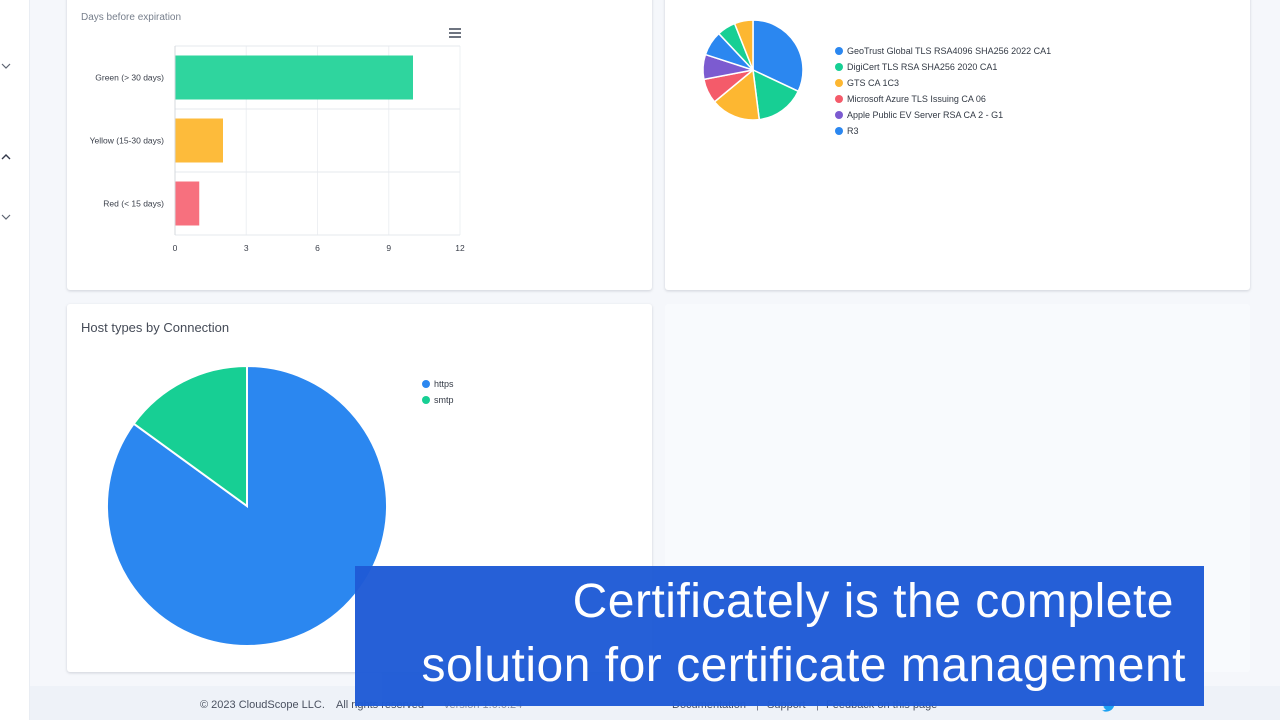  What do you see at coordinates (444, 384) in the screenshot?
I see `legend-label: https` at bounding box center [444, 384].